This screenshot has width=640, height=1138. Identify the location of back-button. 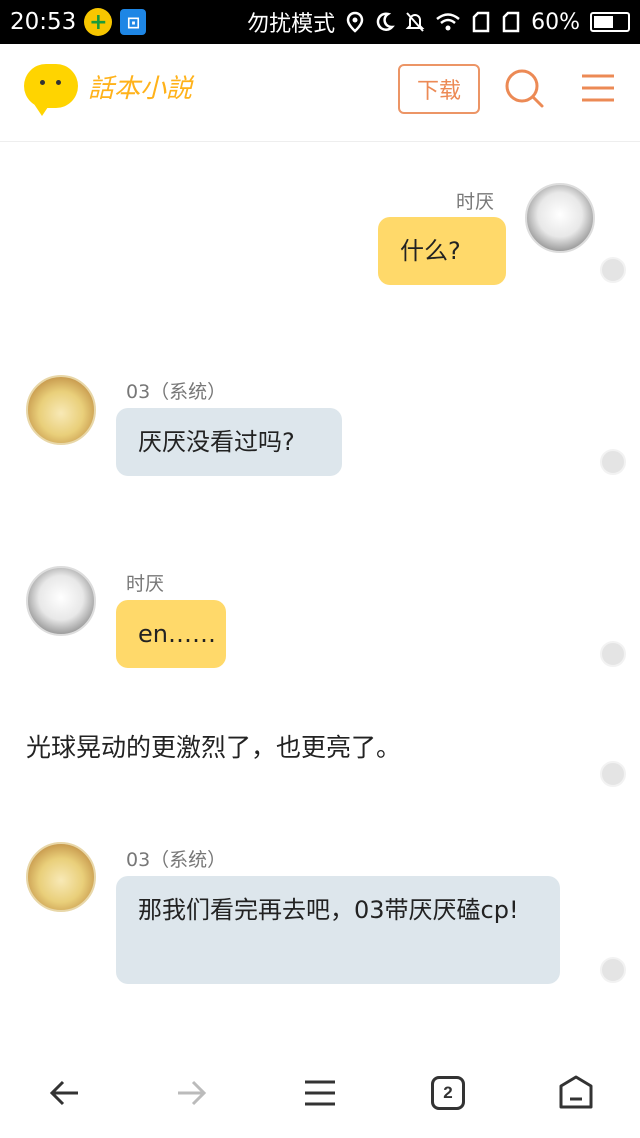
(65, 1093).